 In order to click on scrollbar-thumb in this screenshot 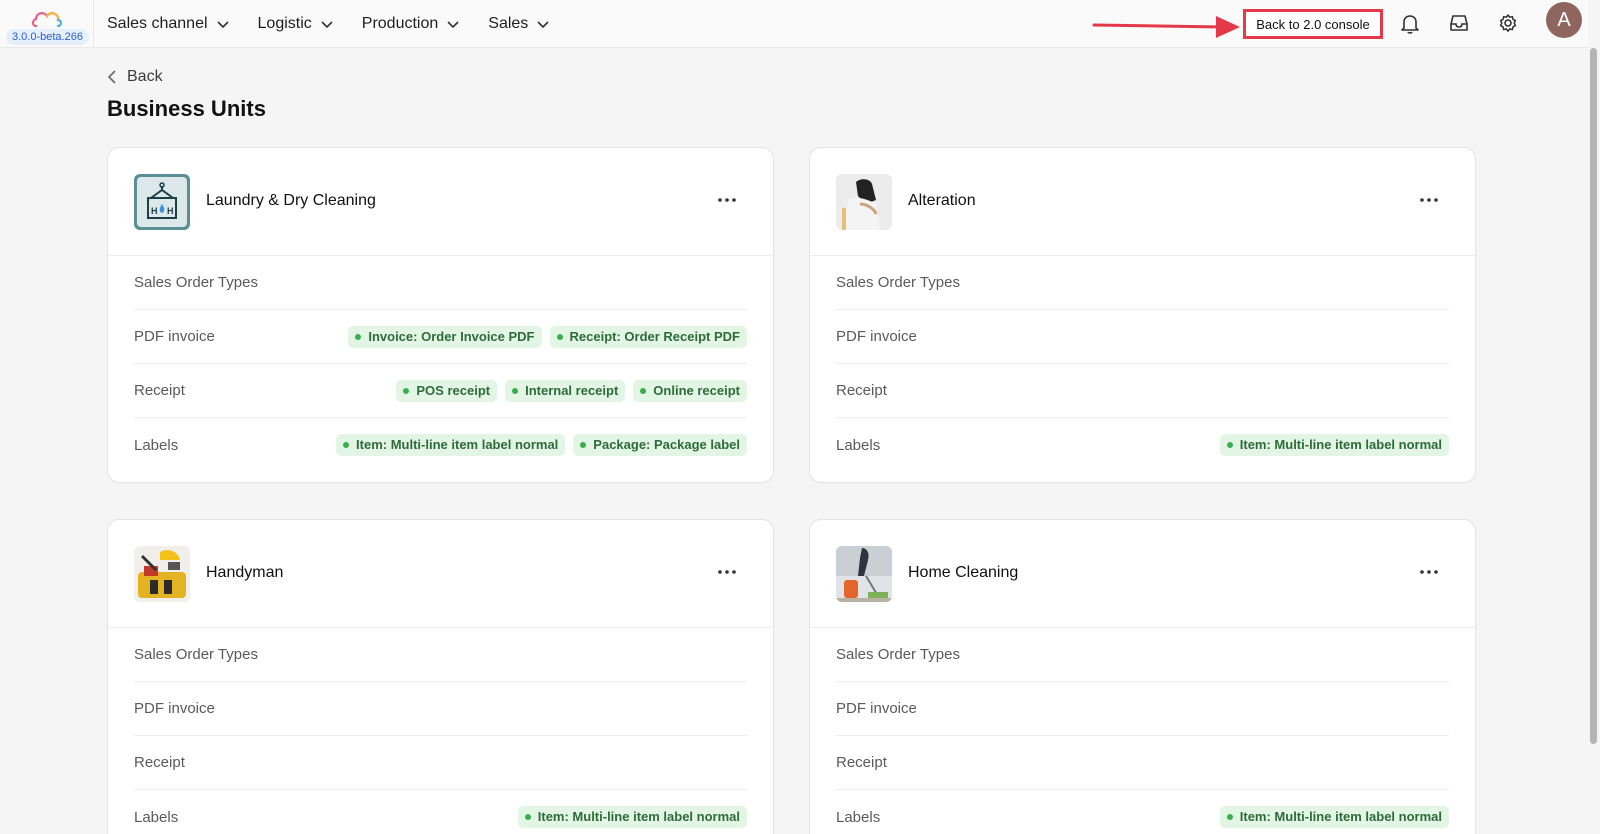, I will do `click(1593, 396)`.